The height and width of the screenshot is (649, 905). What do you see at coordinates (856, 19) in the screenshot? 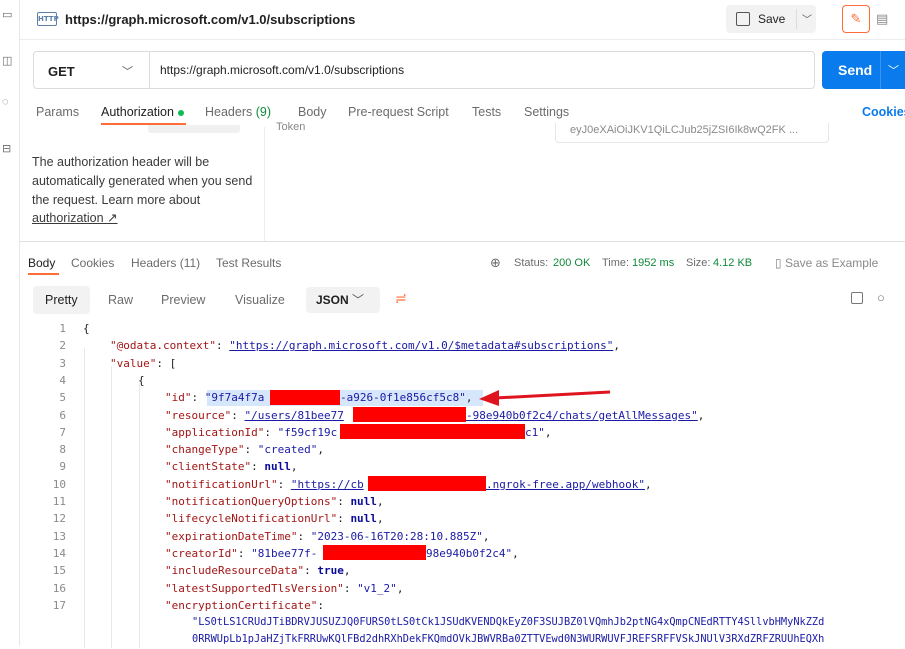
I see `edit-icon: ✎` at bounding box center [856, 19].